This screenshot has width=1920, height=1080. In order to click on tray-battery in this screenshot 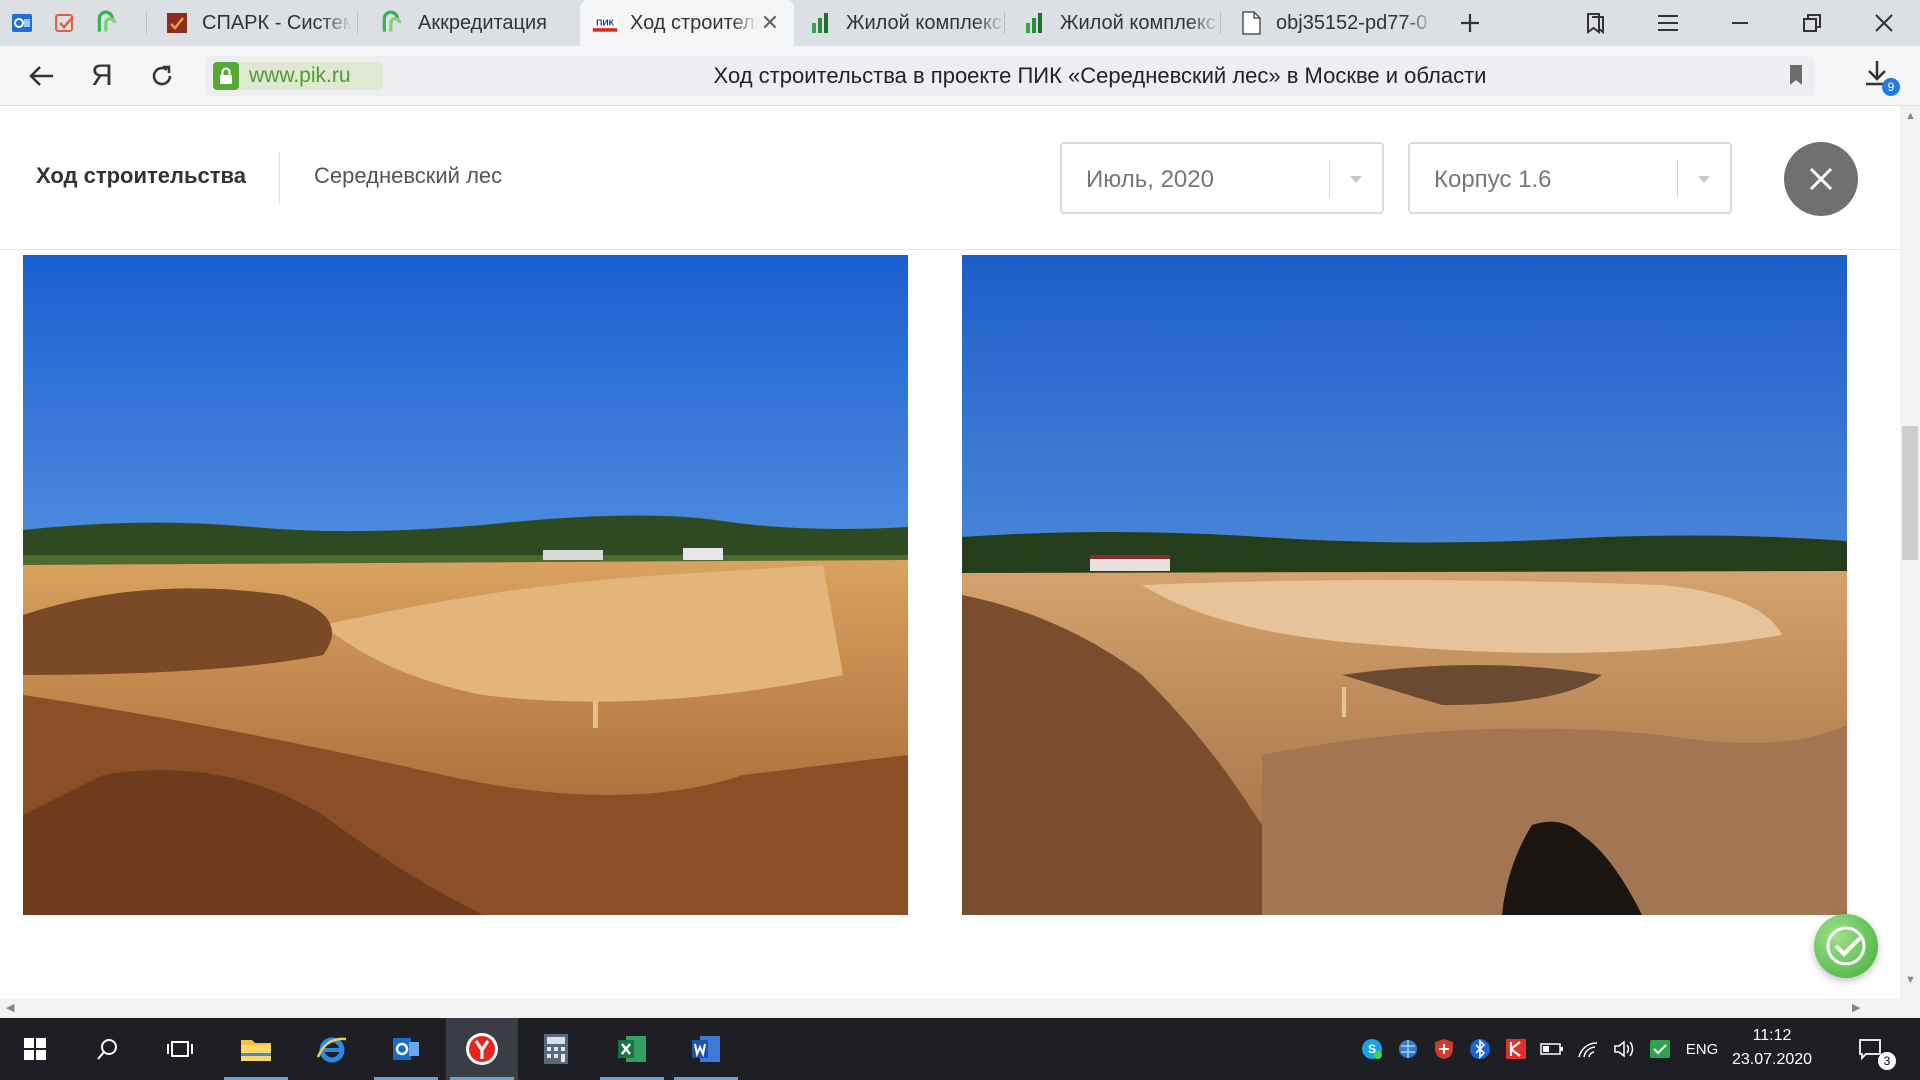, I will do `click(1552, 1049)`.